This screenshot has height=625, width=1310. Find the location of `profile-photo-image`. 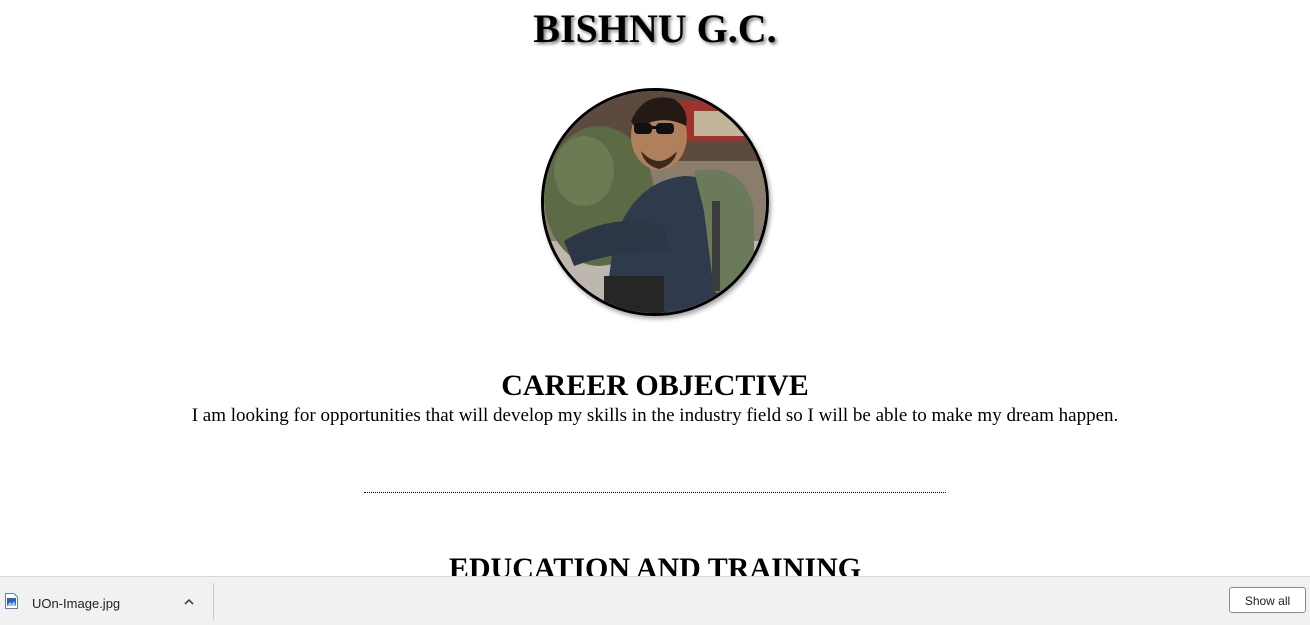

profile-photo-image is located at coordinates (655, 202).